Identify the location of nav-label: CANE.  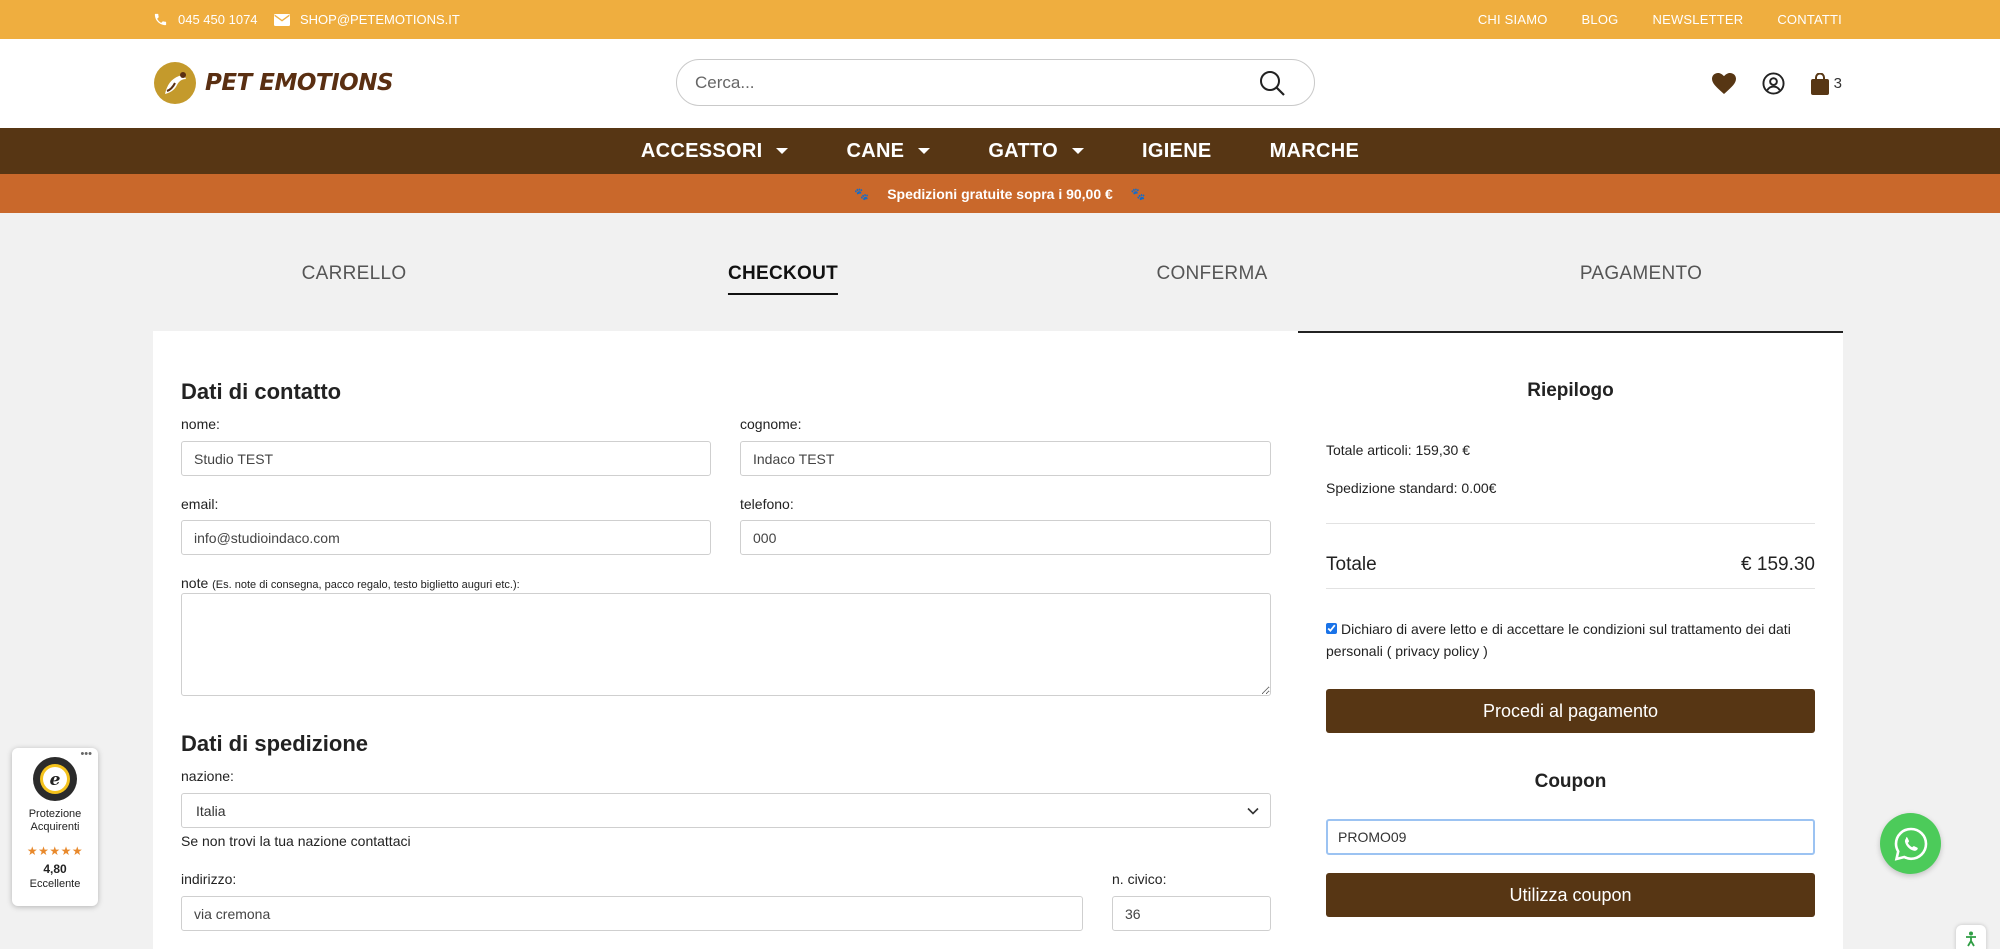
(875, 150).